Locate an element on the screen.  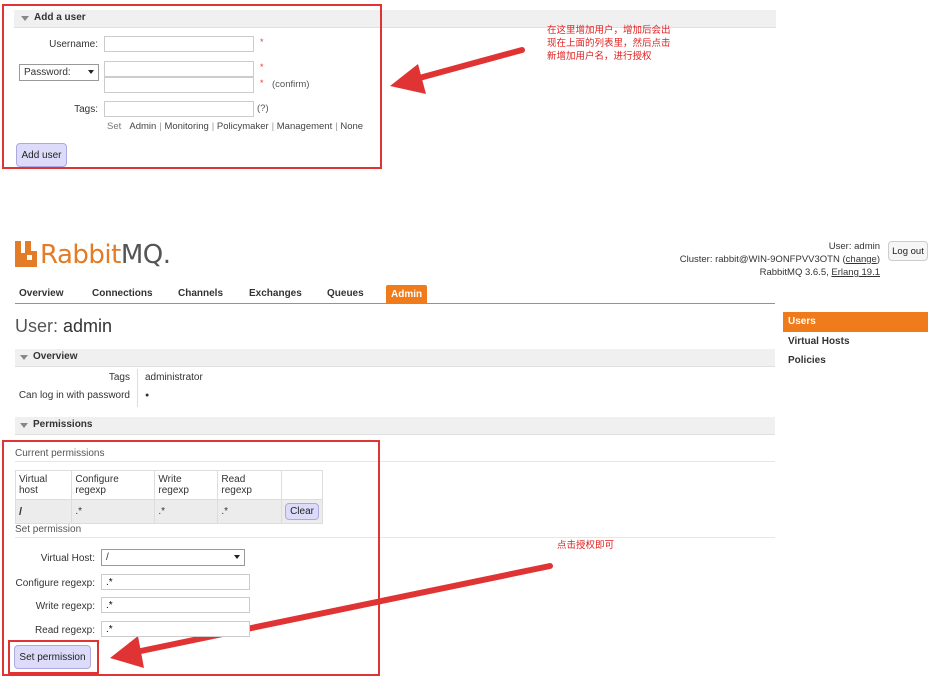
column-header: Read regexp is located at coordinates (250, 485).